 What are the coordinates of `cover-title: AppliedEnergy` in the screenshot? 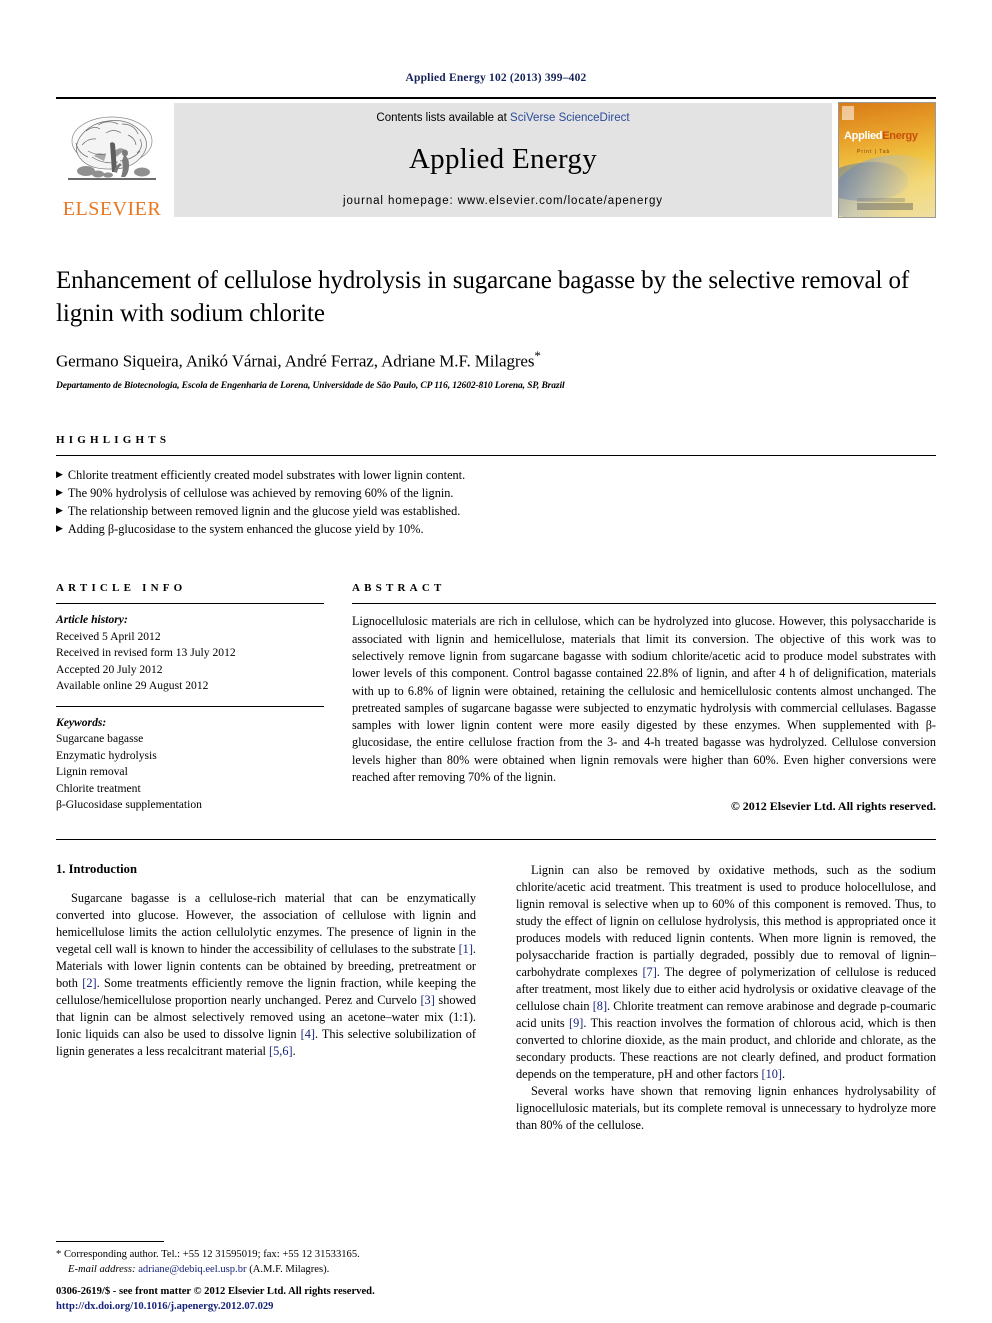 It's located at (881, 136).